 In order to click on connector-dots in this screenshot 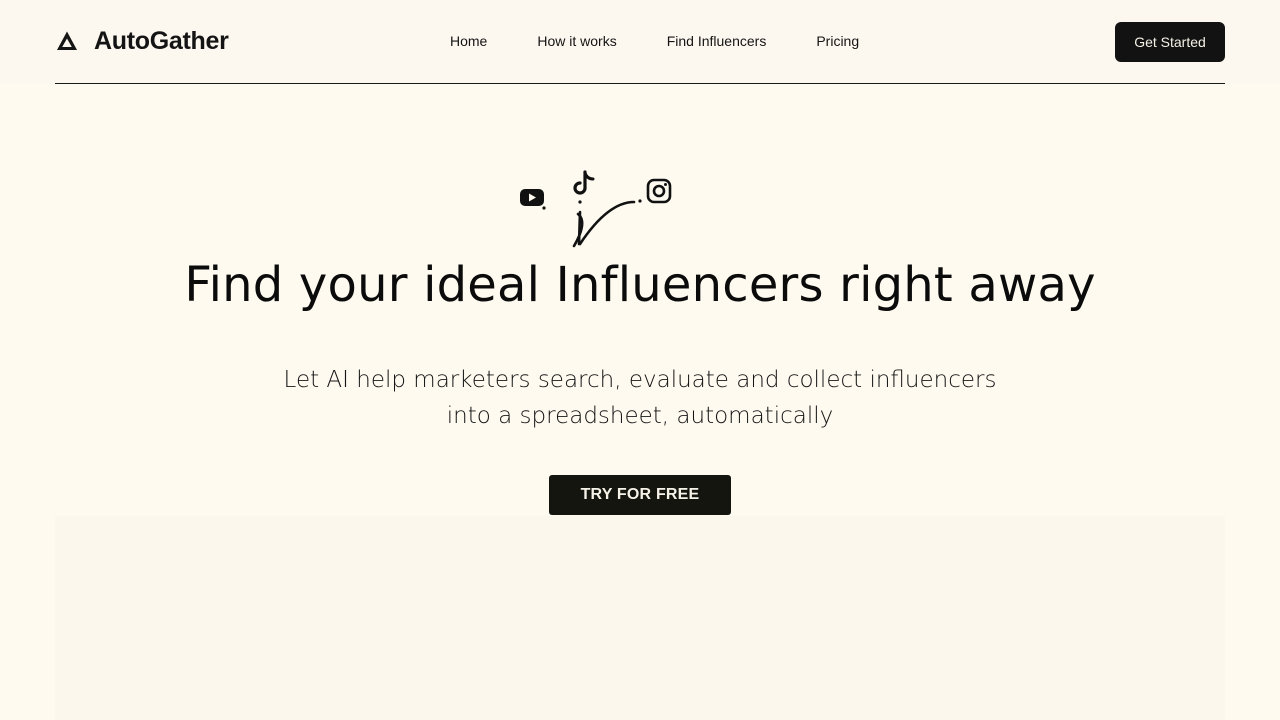, I will do `click(592, 204)`.